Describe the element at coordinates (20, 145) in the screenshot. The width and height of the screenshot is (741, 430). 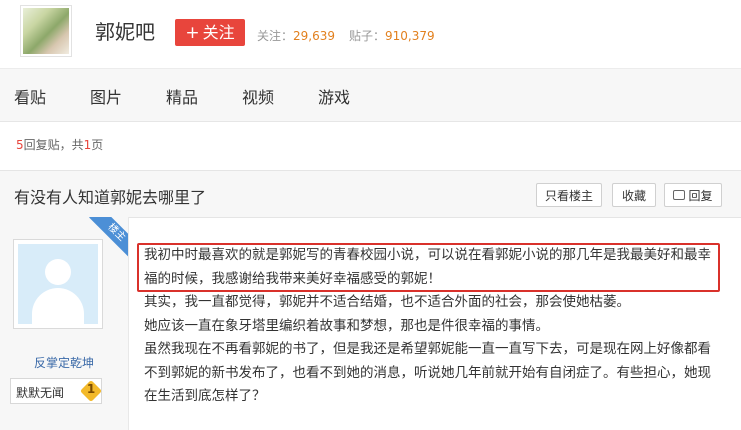
I see `reply-count: 5` at that location.